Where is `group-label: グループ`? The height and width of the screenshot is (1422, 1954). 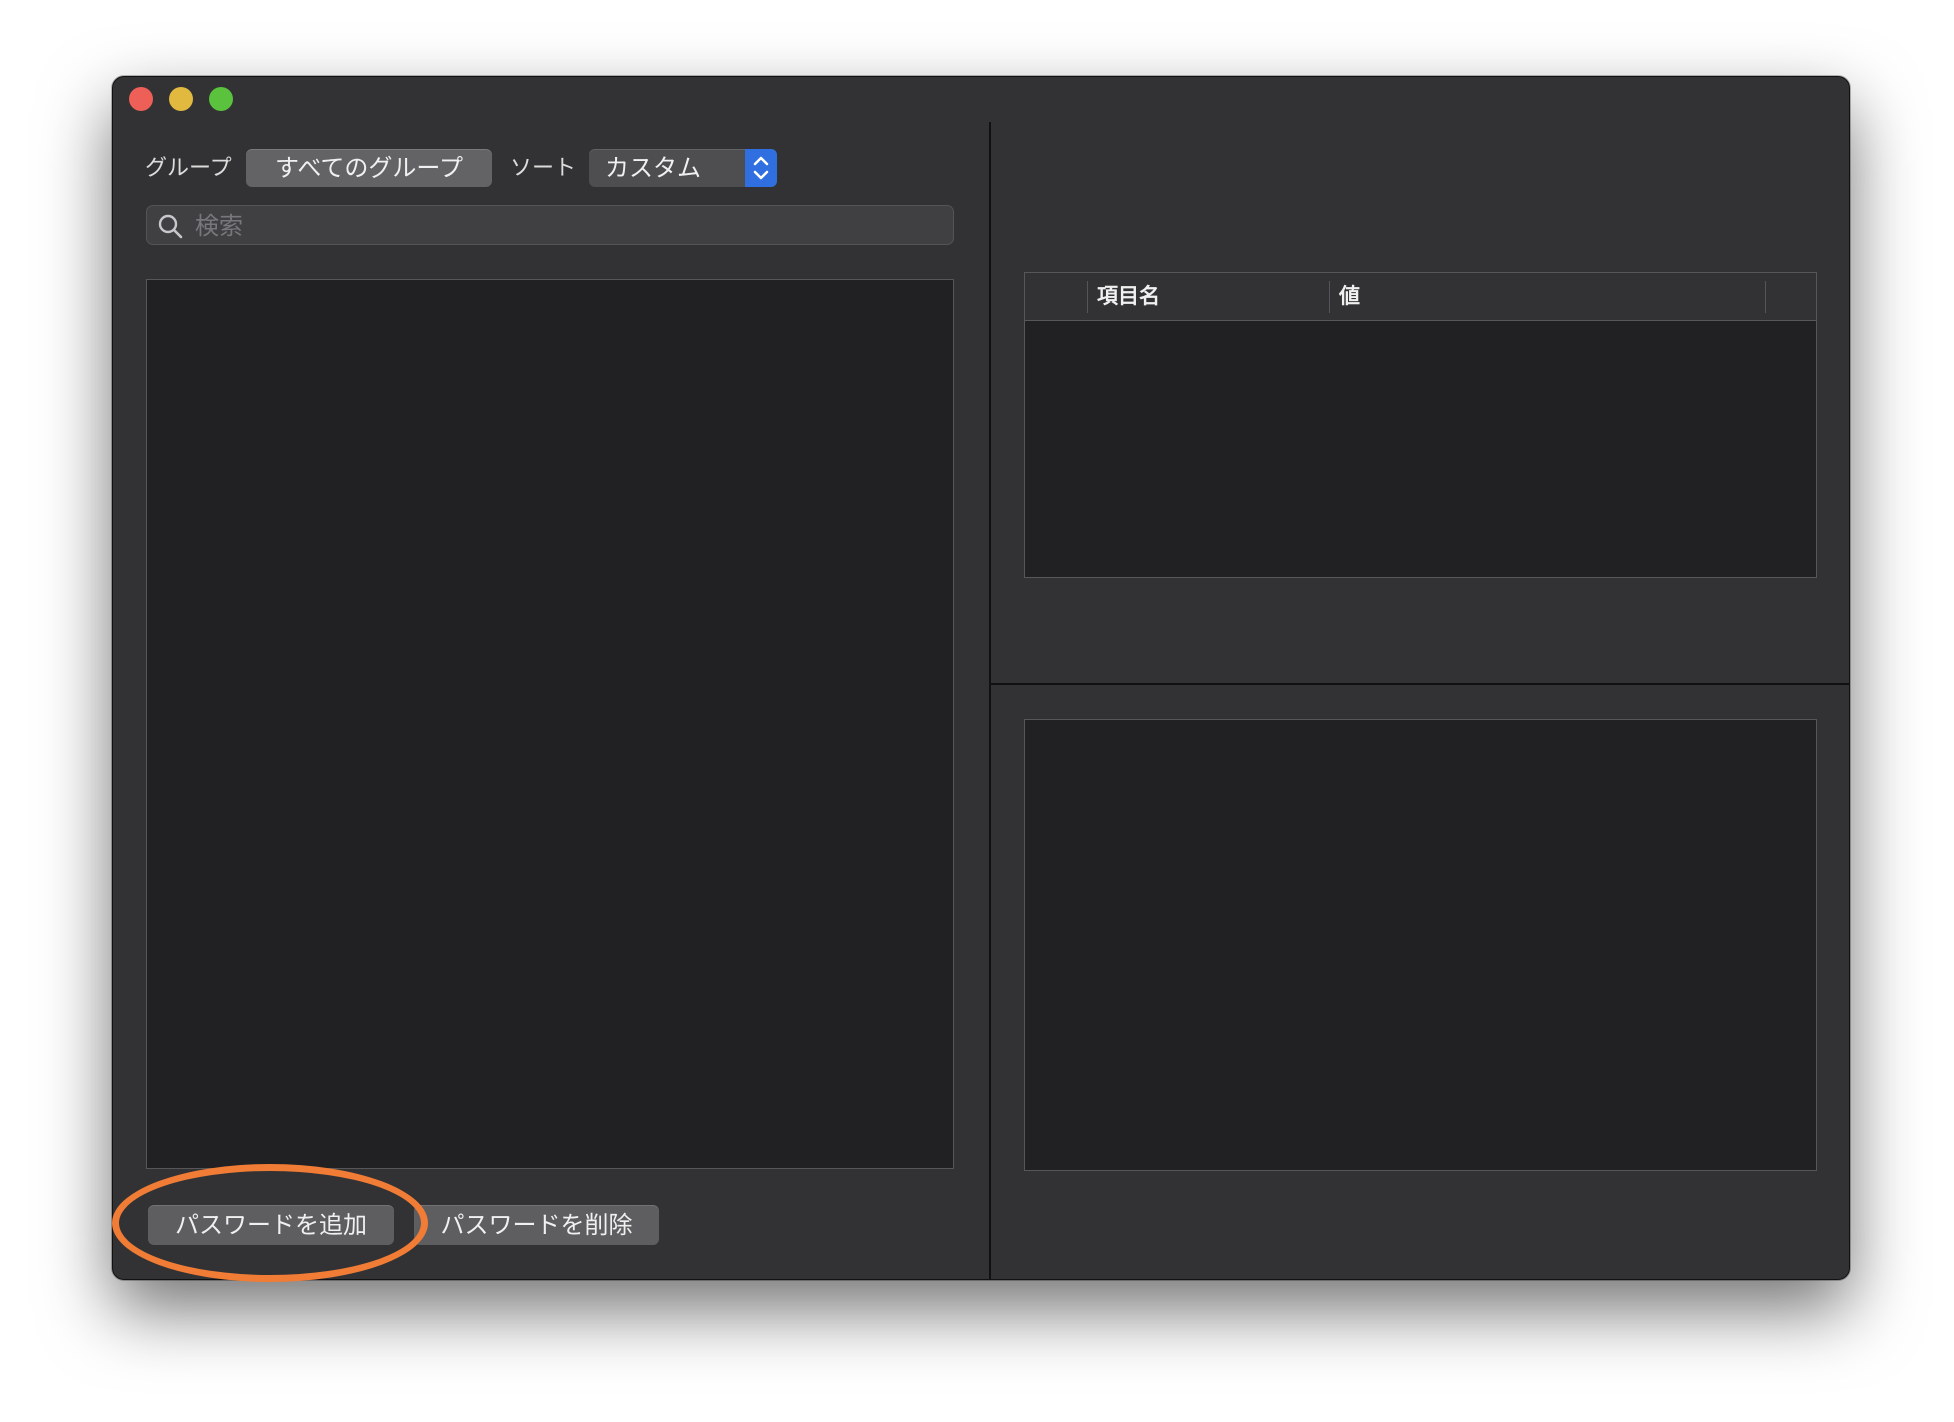 group-label: グループ is located at coordinates (188, 168).